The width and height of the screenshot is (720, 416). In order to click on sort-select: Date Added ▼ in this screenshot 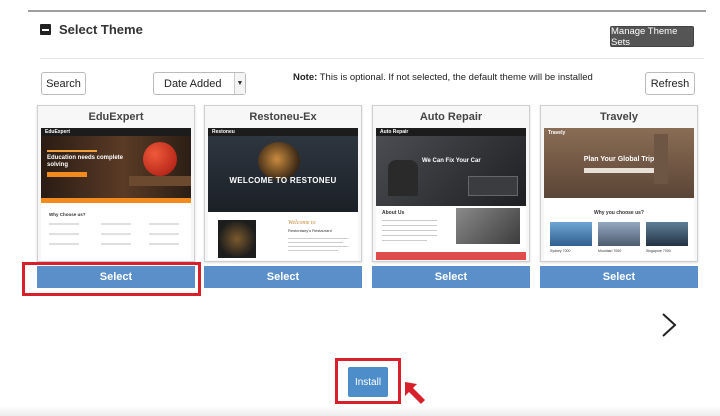, I will do `click(199, 83)`.